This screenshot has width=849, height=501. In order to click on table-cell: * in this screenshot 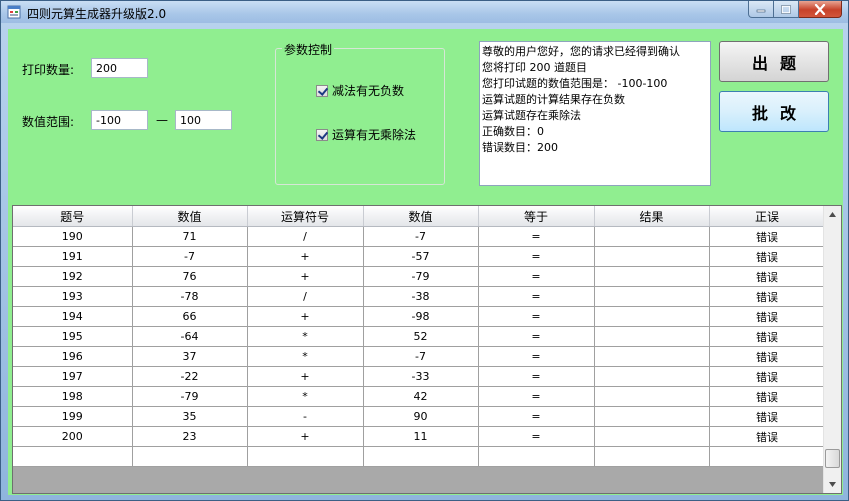, I will do `click(305, 336)`.